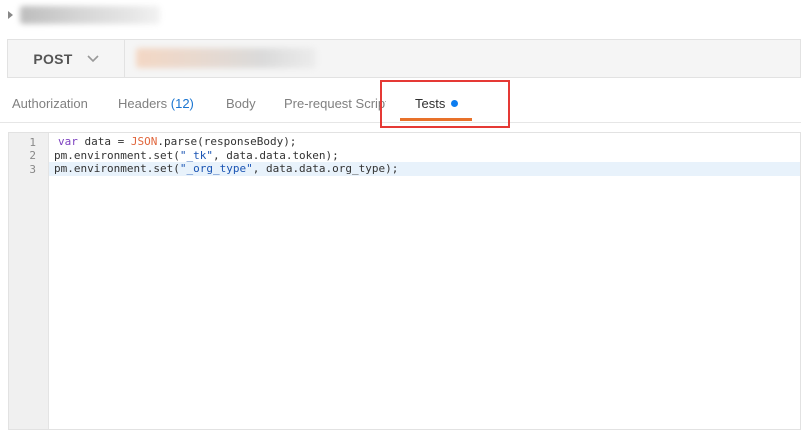 Image resolution: width=801 pixels, height=432 pixels. I want to click on line-number: 3, so click(32, 169).